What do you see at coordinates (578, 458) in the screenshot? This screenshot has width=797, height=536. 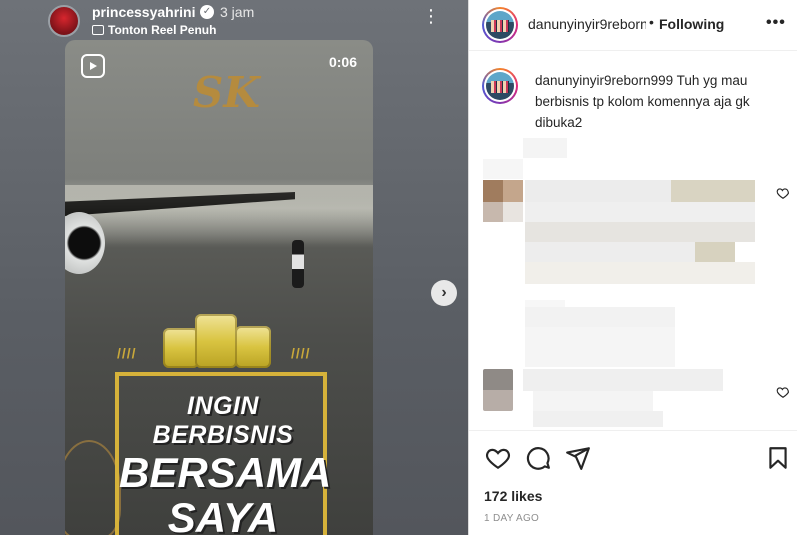 I see `share-icon` at bounding box center [578, 458].